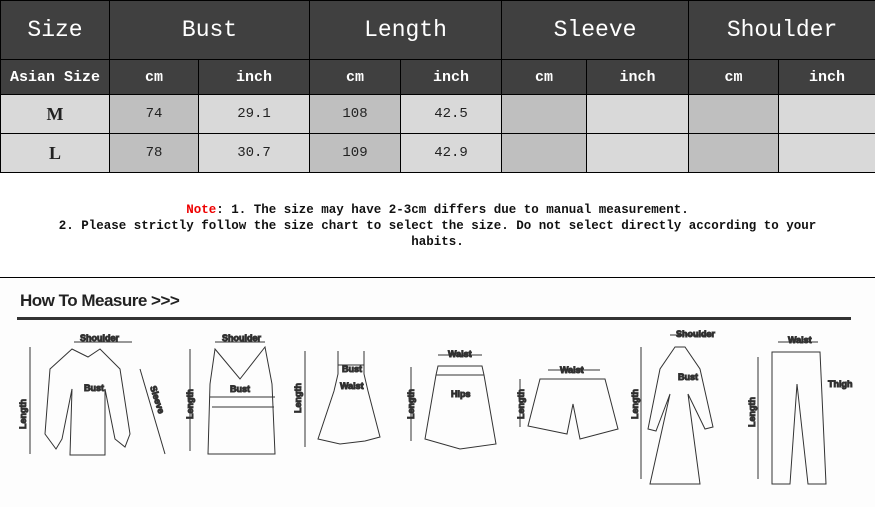 This screenshot has height=507, width=875. Describe the element at coordinates (451, 153) in the screenshot. I see `length-inch-cell: 42.9` at that location.